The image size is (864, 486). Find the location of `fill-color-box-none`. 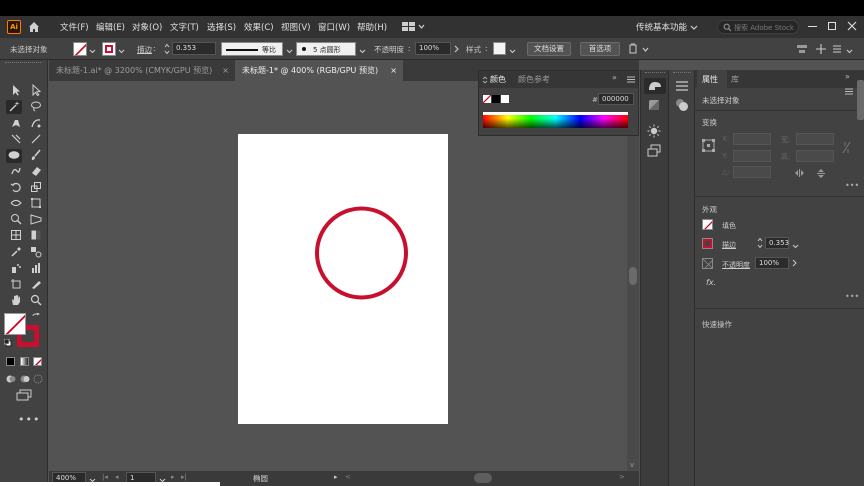

fill-color-box-none is located at coordinates (15, 324).